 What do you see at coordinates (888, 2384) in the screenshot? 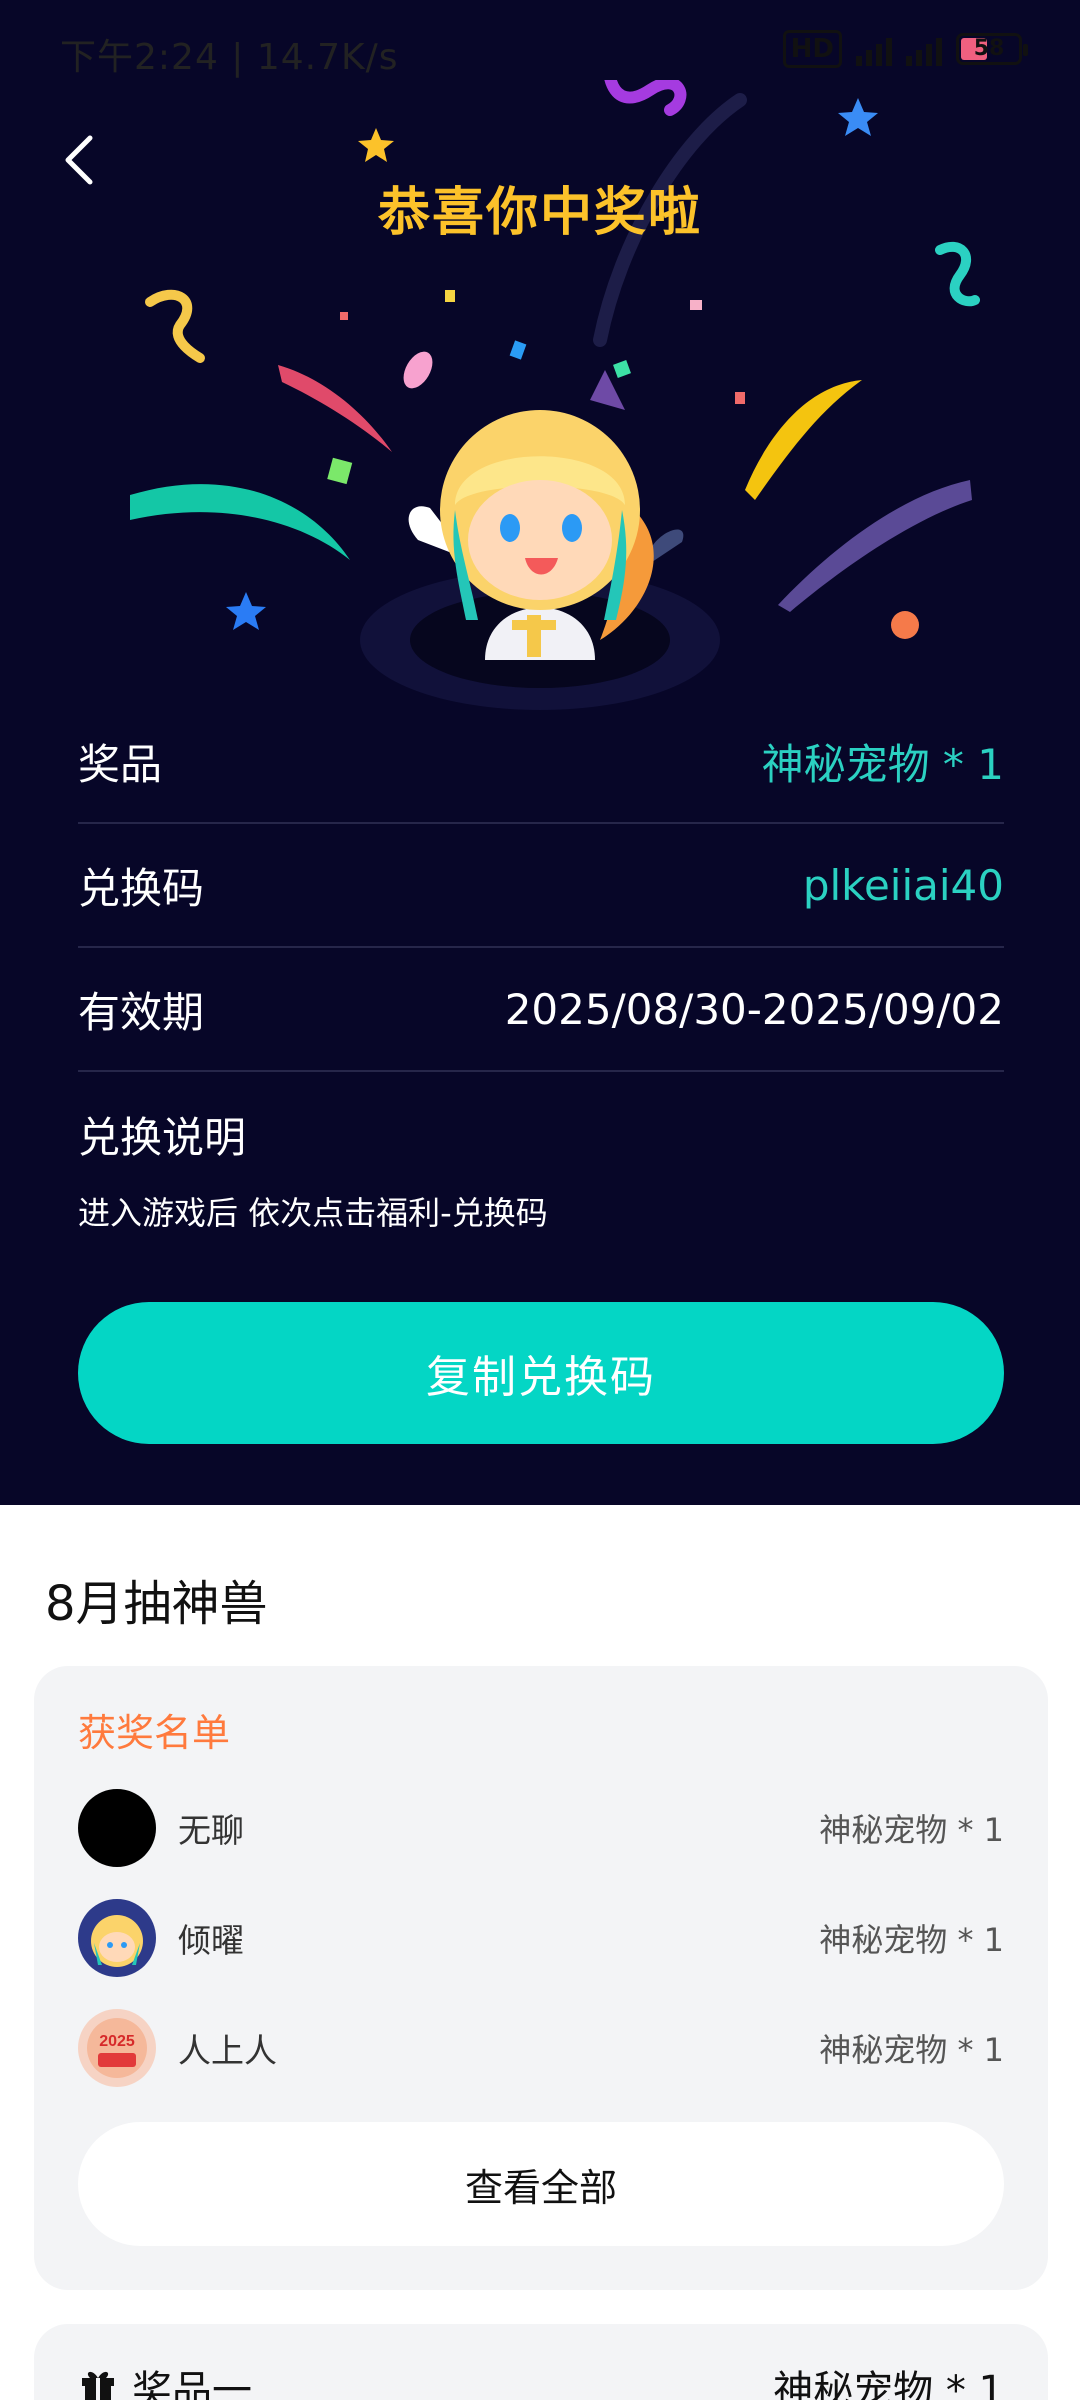
I see `prize-item-value: 神秘宠物 * 1` at bounding box center [888, 2384].